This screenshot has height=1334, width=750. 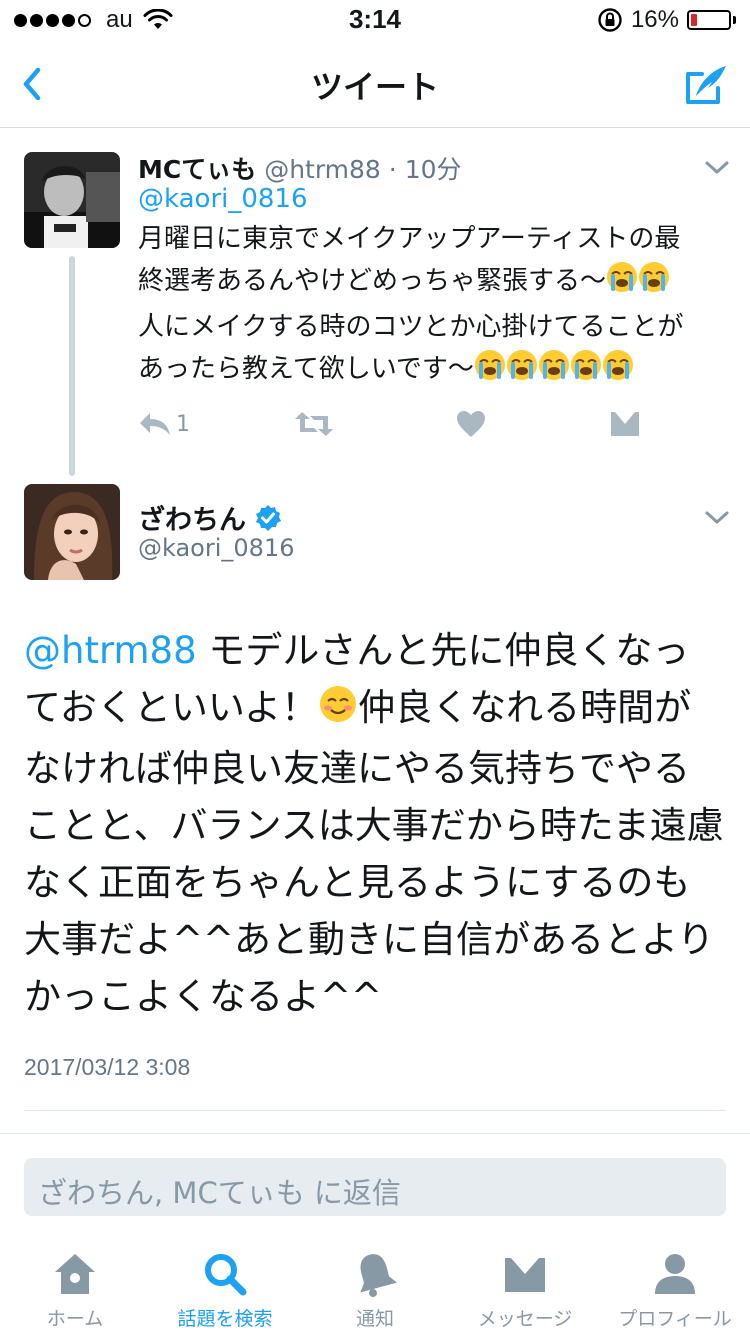 I want to click on tab-messages: メッセージ, so click(x=525, y=1290).